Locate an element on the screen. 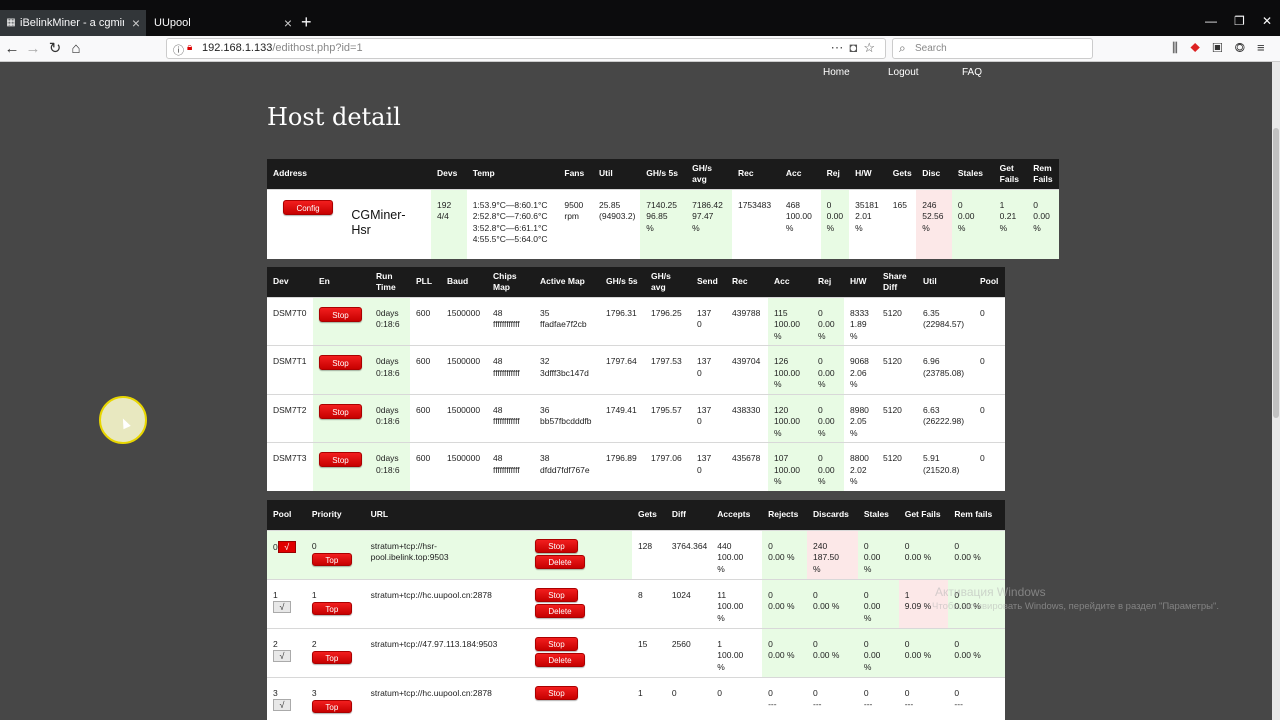 This screenshot has height=720, width=1280. library-icon: ⫼ is located at coordinates (1181, 47).